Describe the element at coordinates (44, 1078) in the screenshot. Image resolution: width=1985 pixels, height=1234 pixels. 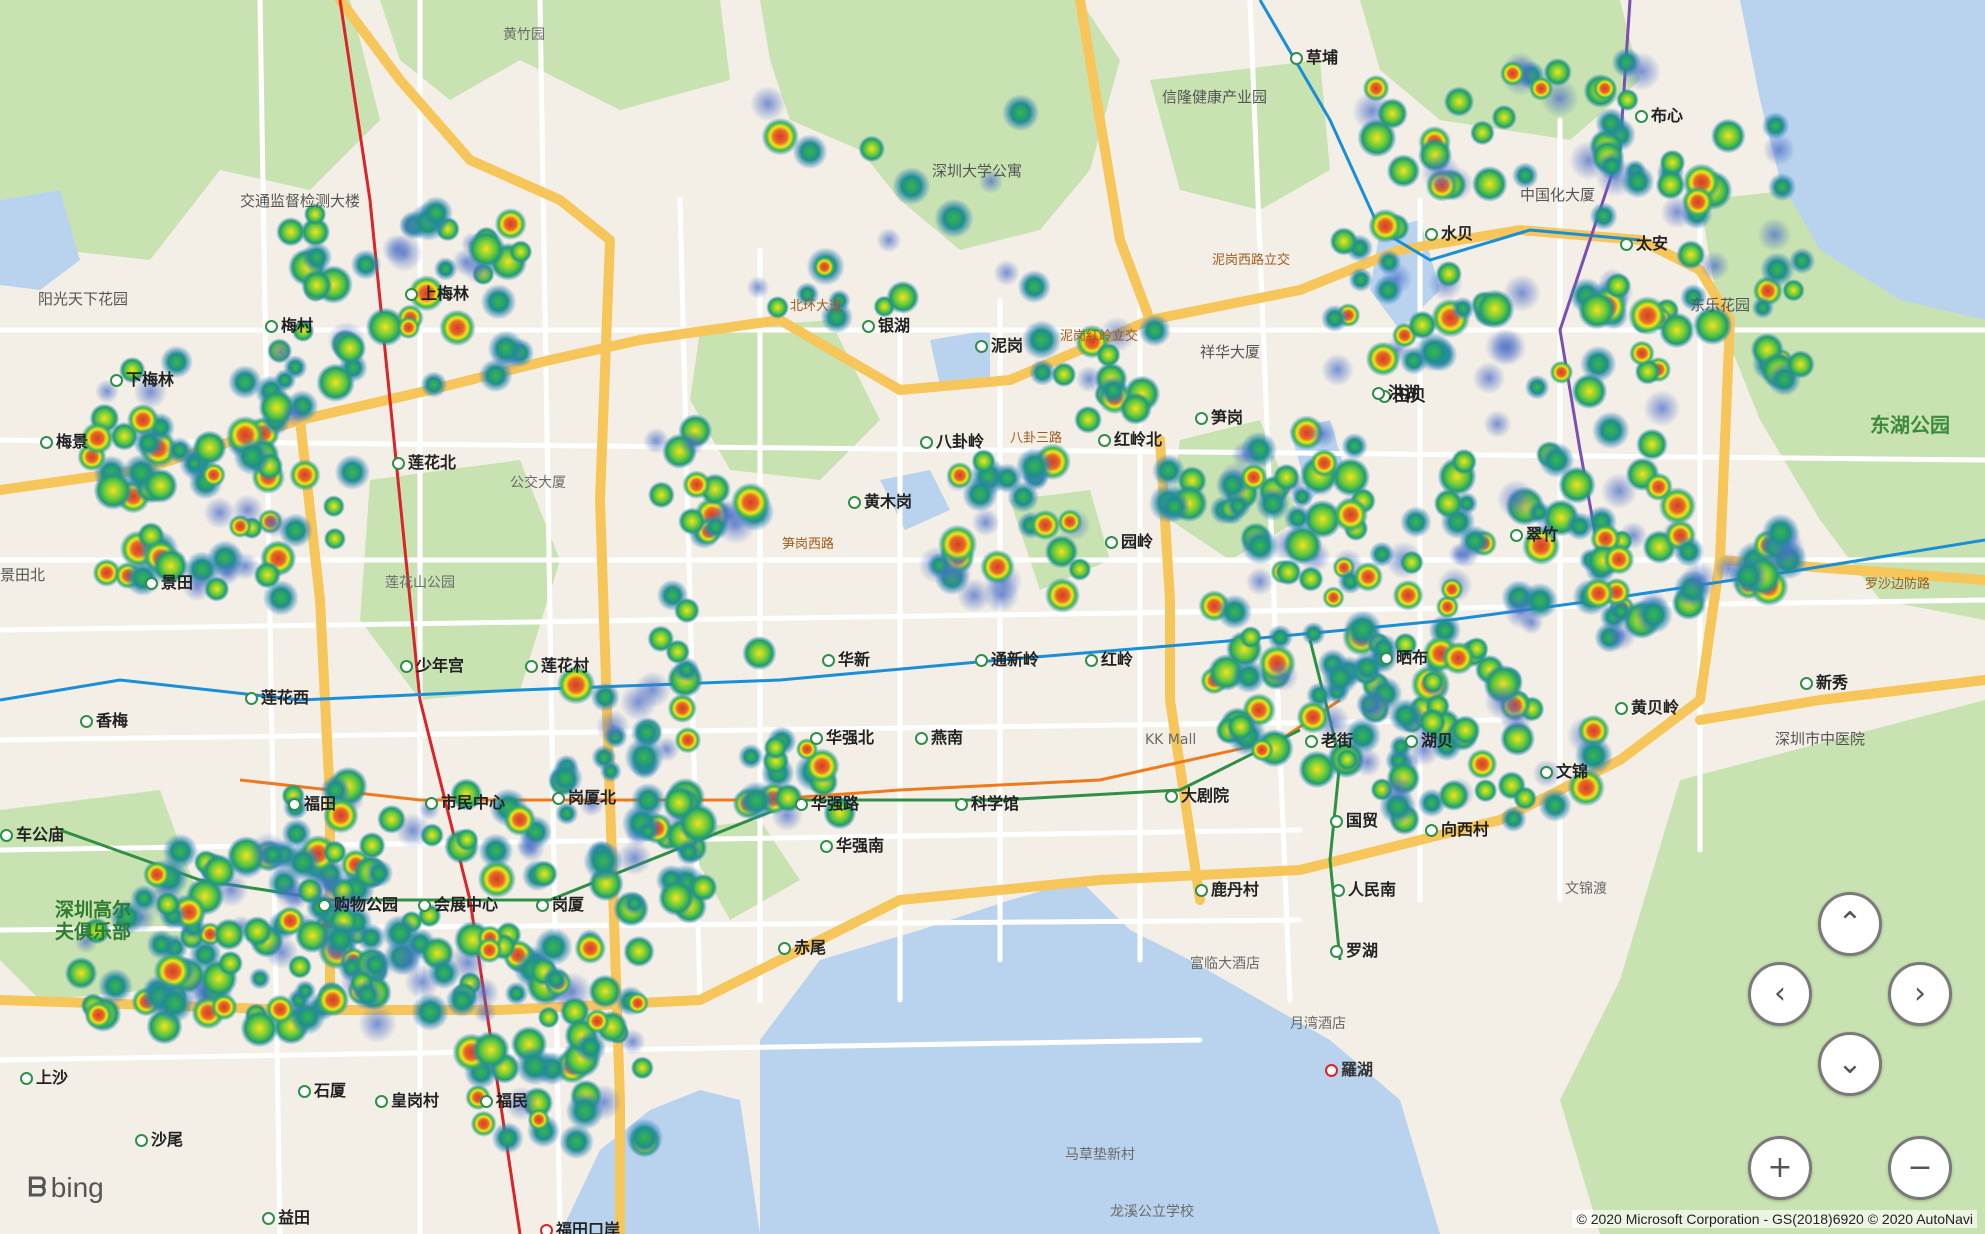
I see `station-label-shangsha: 上沙` at that location.